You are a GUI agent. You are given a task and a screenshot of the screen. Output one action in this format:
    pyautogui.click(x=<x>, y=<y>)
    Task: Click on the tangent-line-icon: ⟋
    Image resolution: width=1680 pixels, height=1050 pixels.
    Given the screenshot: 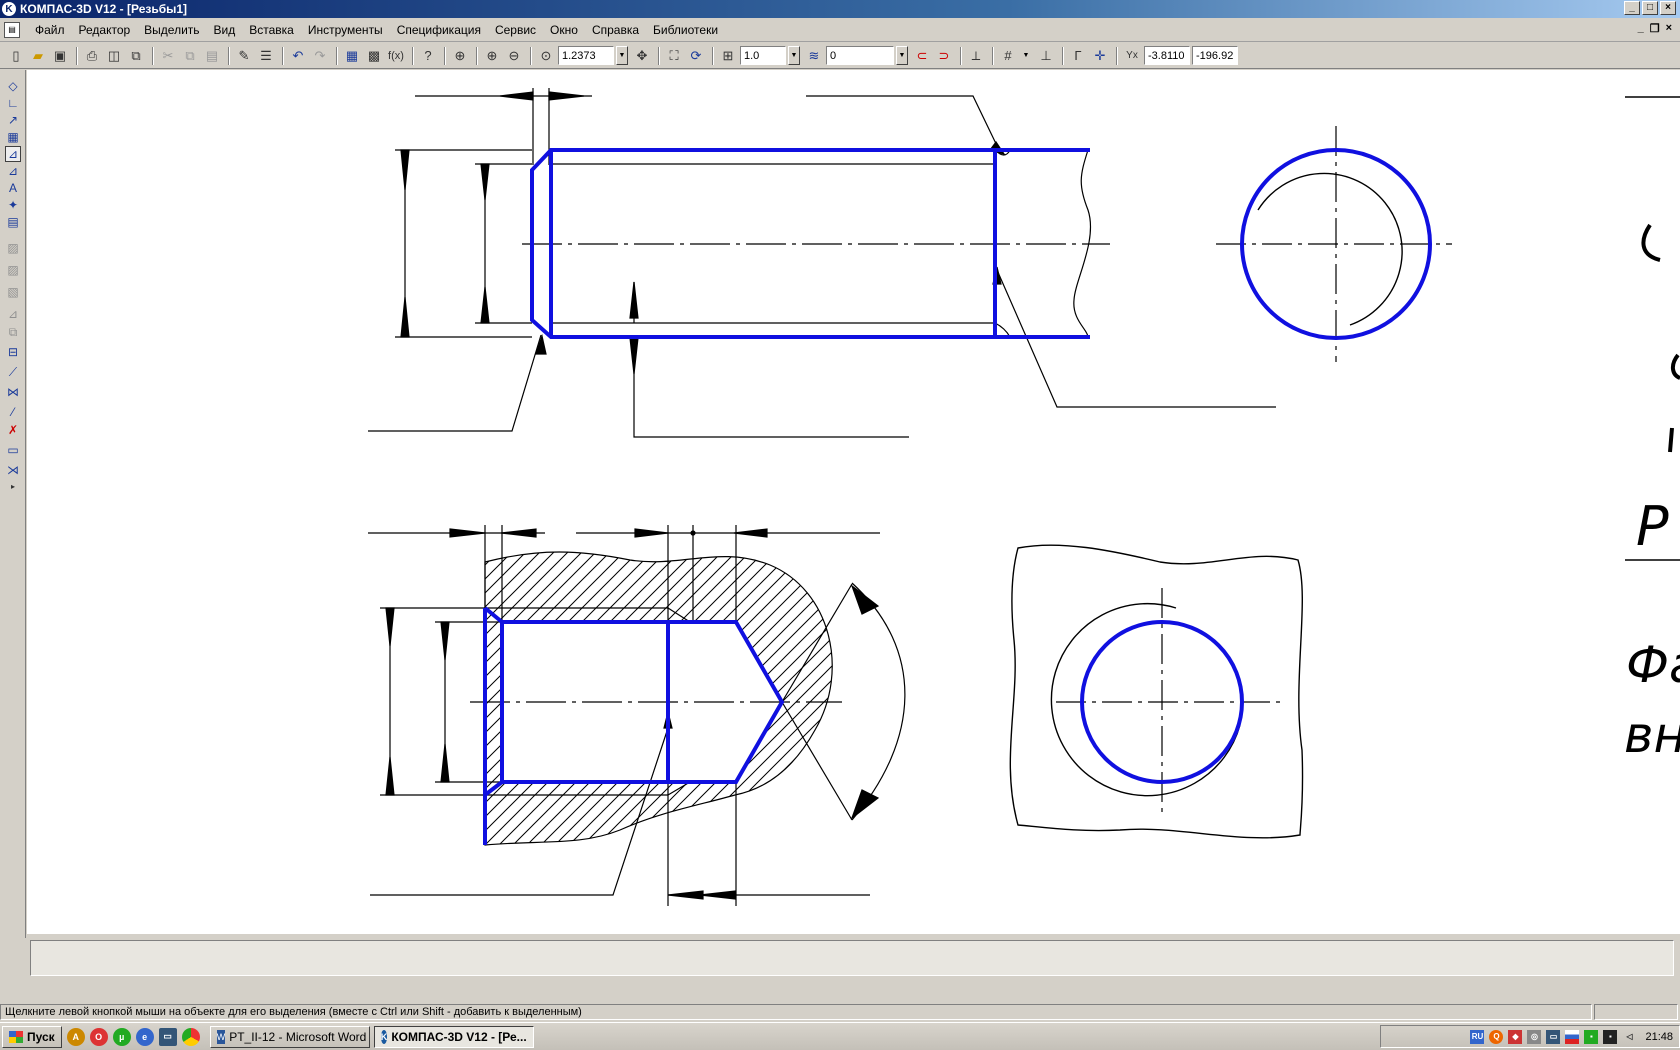 What is the action you would take?
    pyautogui.click(x=13, y=372)
    